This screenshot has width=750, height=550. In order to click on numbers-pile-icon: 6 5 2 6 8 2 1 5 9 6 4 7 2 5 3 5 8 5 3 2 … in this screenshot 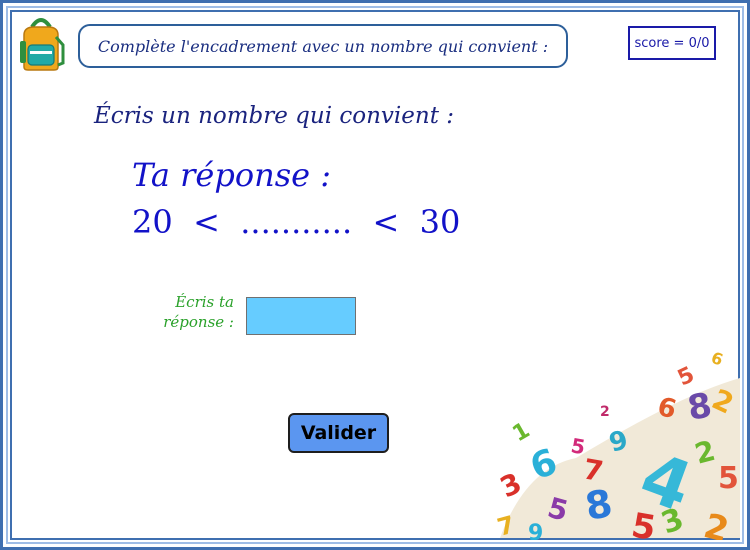, I will do `click(618, 444)`.